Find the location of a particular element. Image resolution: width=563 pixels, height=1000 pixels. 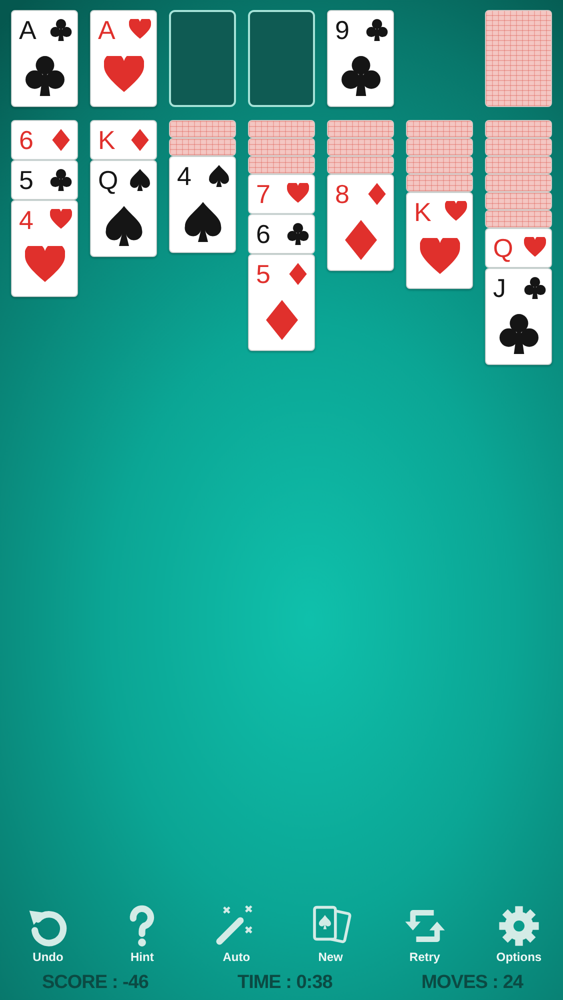

status-text: TIME : 0:38 is located at coordinates (284, 983).